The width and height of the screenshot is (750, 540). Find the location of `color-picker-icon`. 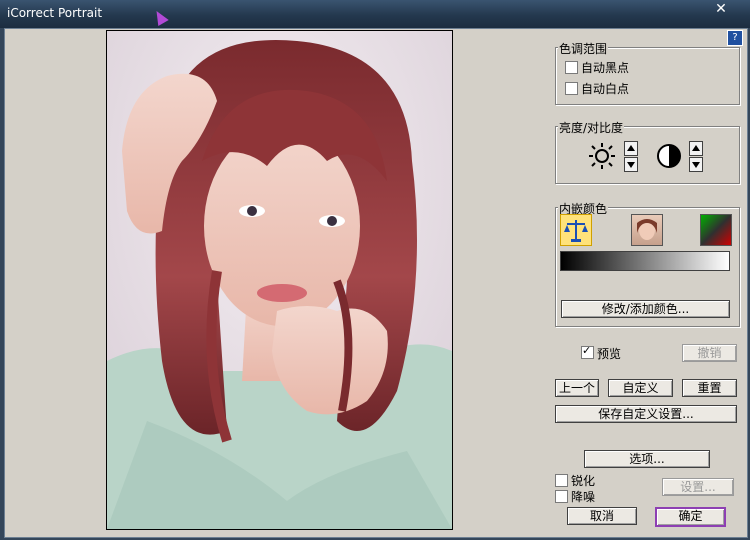

color-picker-icon is located at coordinates (716, 230).